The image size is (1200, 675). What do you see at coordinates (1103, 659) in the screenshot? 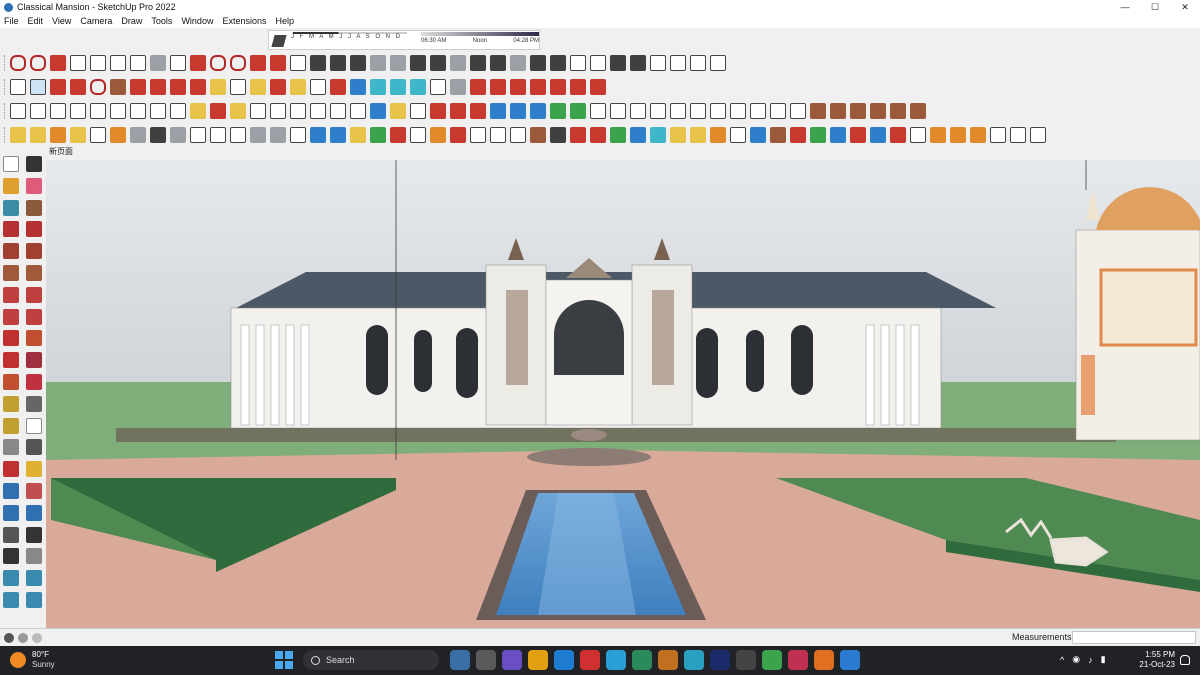
I see `battery-icon: ▮` at bounding box center [1103, 659].